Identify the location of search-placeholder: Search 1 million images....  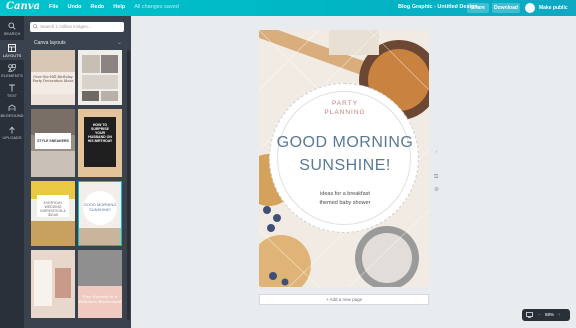
(66, 26).